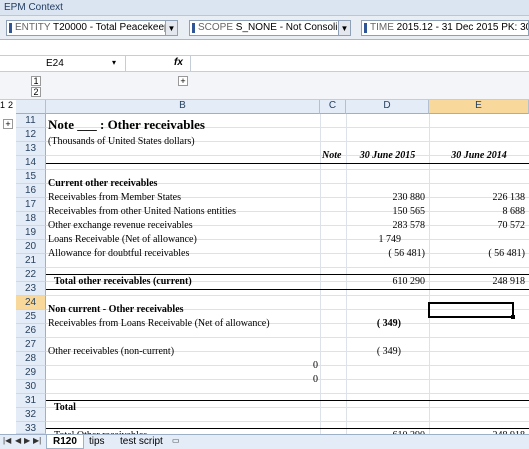 This screenshot has height=449, width=529. I want to click on active-cell-e24, so click(471, 310).